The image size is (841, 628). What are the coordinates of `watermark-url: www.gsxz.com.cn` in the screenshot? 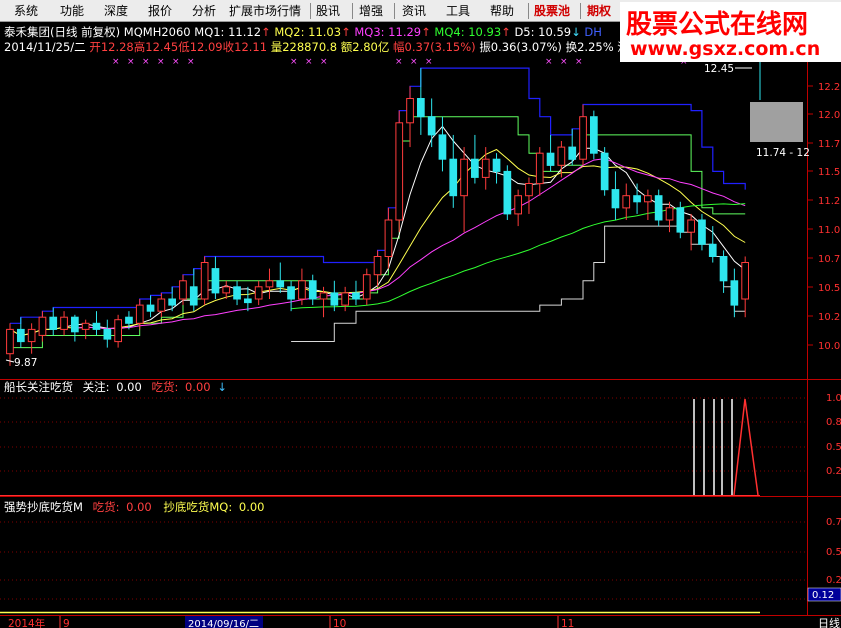 It's located at (725, 49).